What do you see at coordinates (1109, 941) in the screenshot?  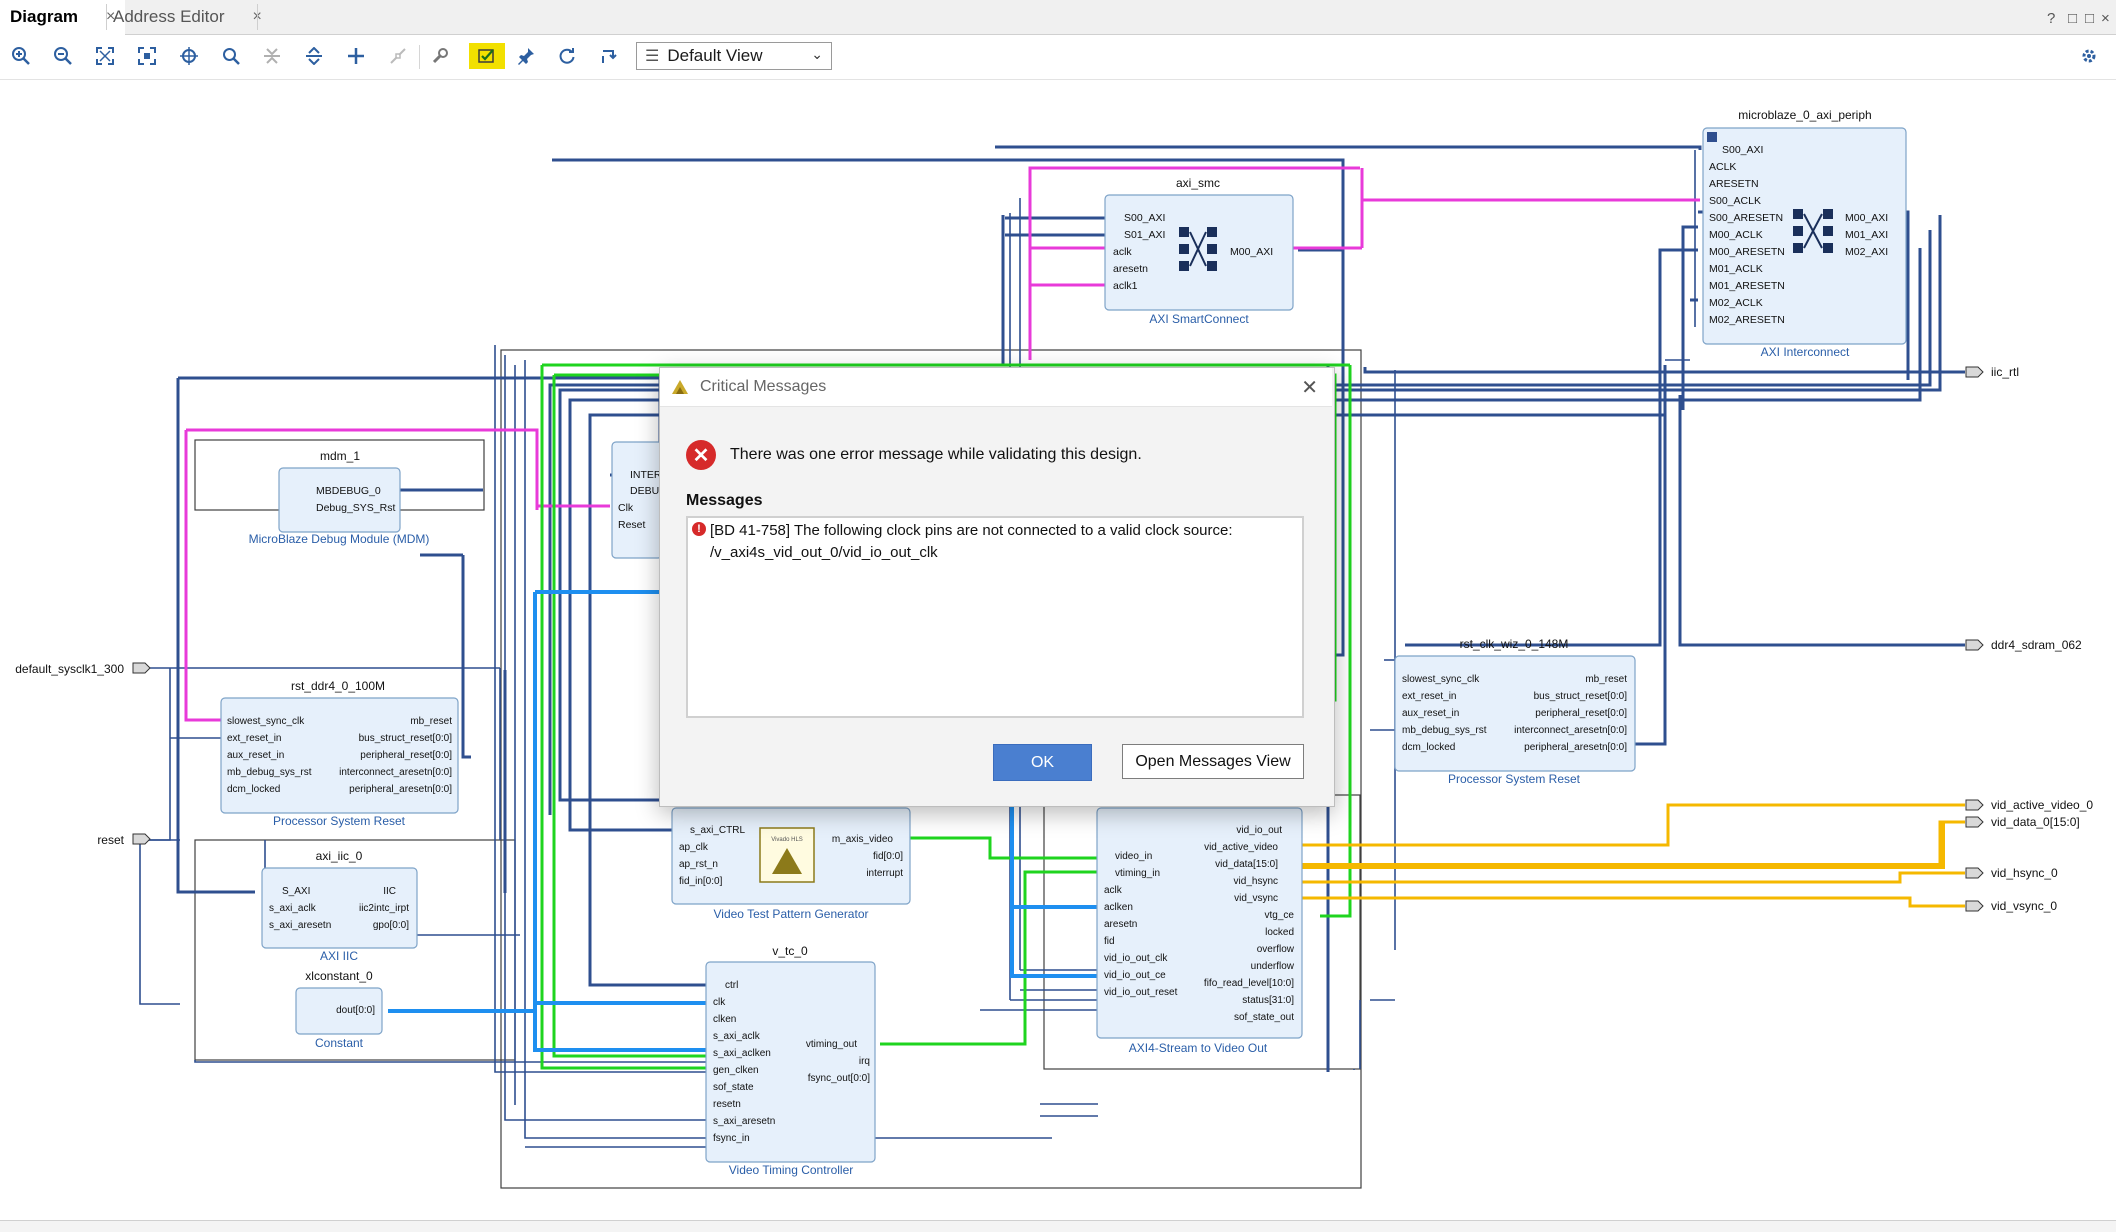 I see `port-label: fid` at bounding box center [1109, 941].